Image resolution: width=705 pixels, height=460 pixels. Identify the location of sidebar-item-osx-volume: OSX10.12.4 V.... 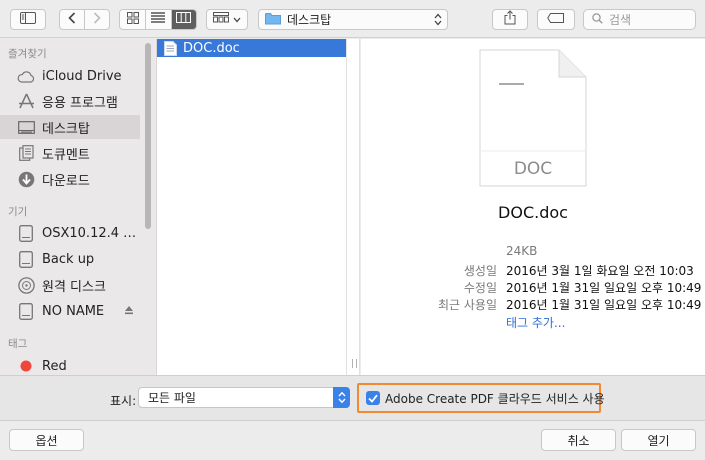
(70, 233).